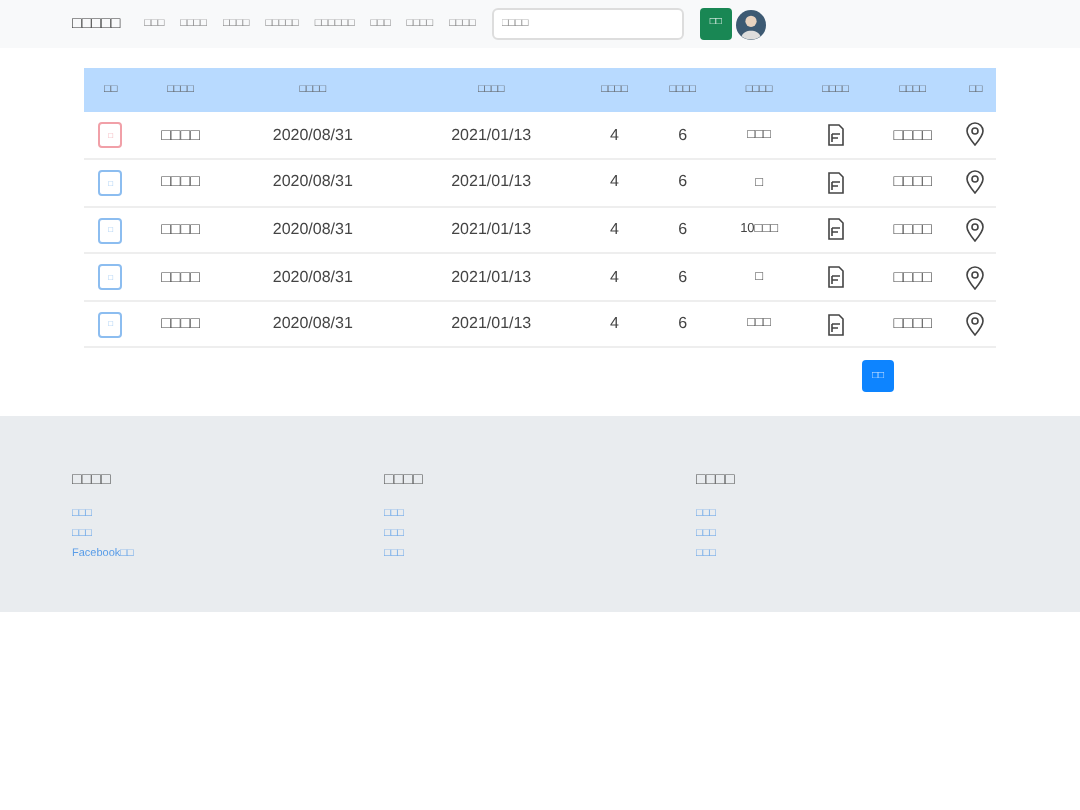  What do you see at coordinates (96, 24) in the screenshot?
I see `site-logo: □□□□□` at bounding box center [96, 24].